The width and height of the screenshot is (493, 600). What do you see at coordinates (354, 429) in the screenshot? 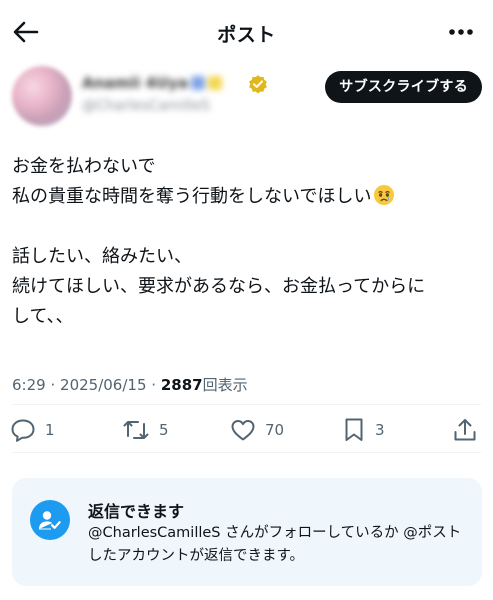
I see `bookmark-icon` at bounding box center [354, 429].